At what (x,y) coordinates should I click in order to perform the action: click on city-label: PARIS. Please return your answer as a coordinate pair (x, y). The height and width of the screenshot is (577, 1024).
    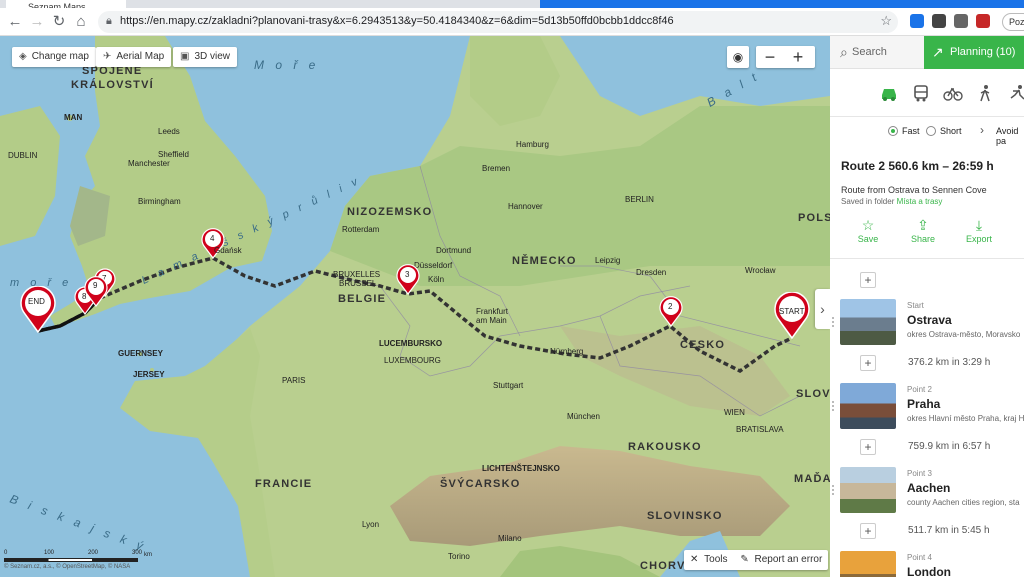
    Looking at the image, I should click on (294, 380).